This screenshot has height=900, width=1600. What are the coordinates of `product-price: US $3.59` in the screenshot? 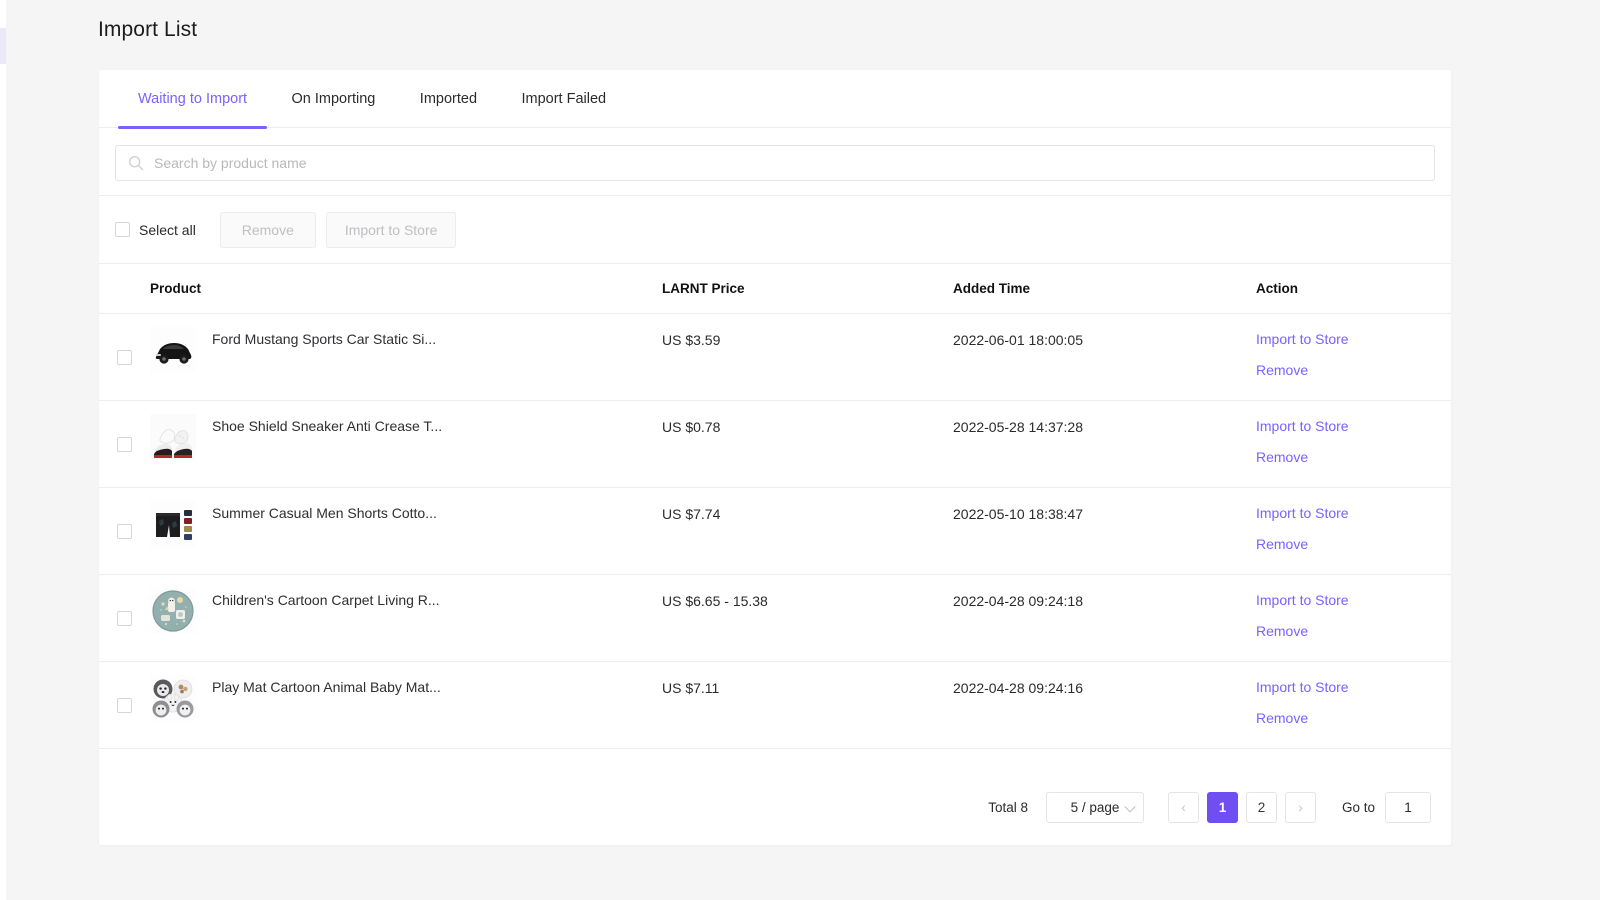 It's located at (691, 340).